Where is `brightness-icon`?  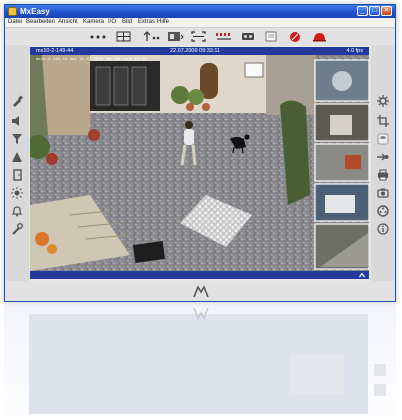 brightness-icon is located at coordinates (17, 193).